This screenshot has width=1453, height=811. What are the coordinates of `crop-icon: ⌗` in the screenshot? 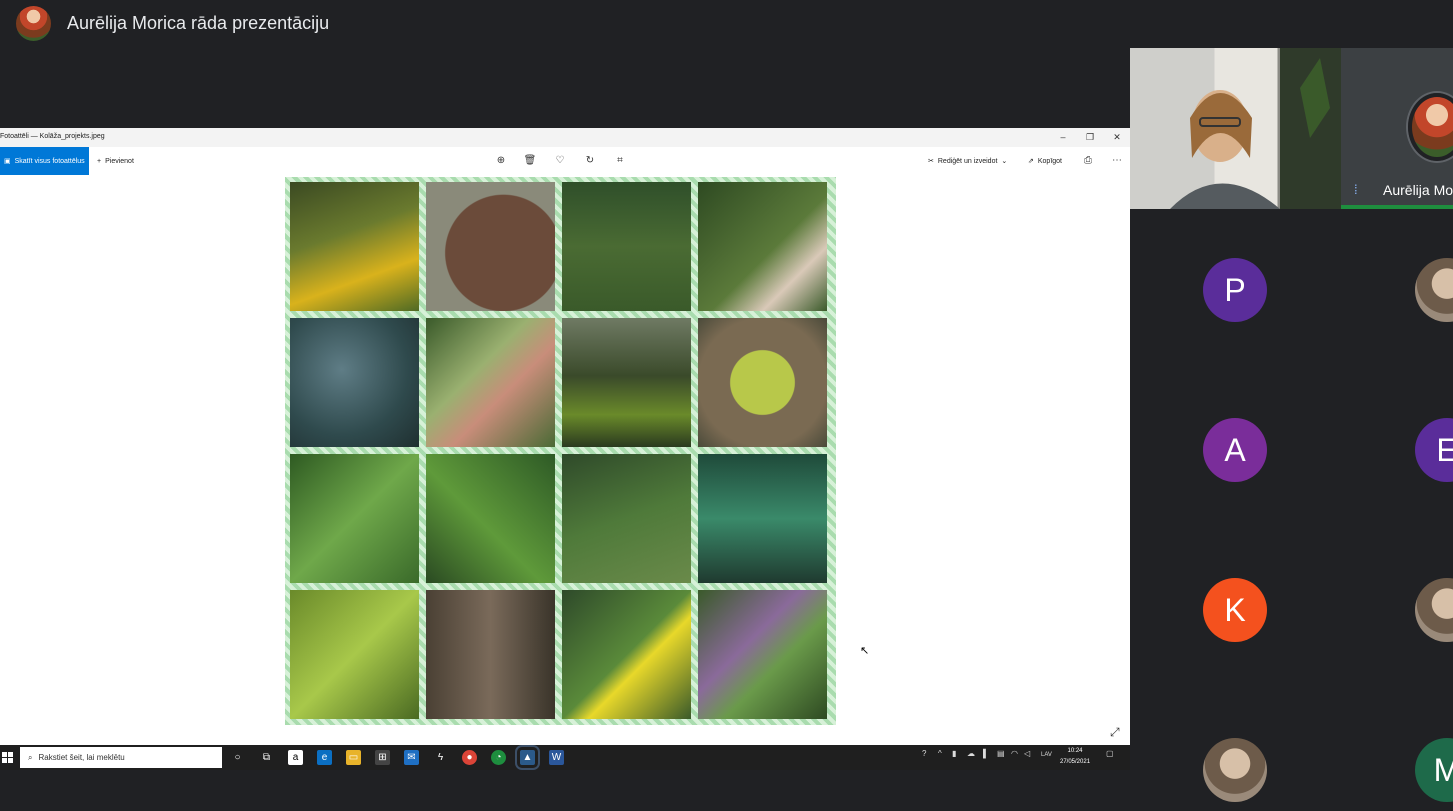 It's located at (620, 161).